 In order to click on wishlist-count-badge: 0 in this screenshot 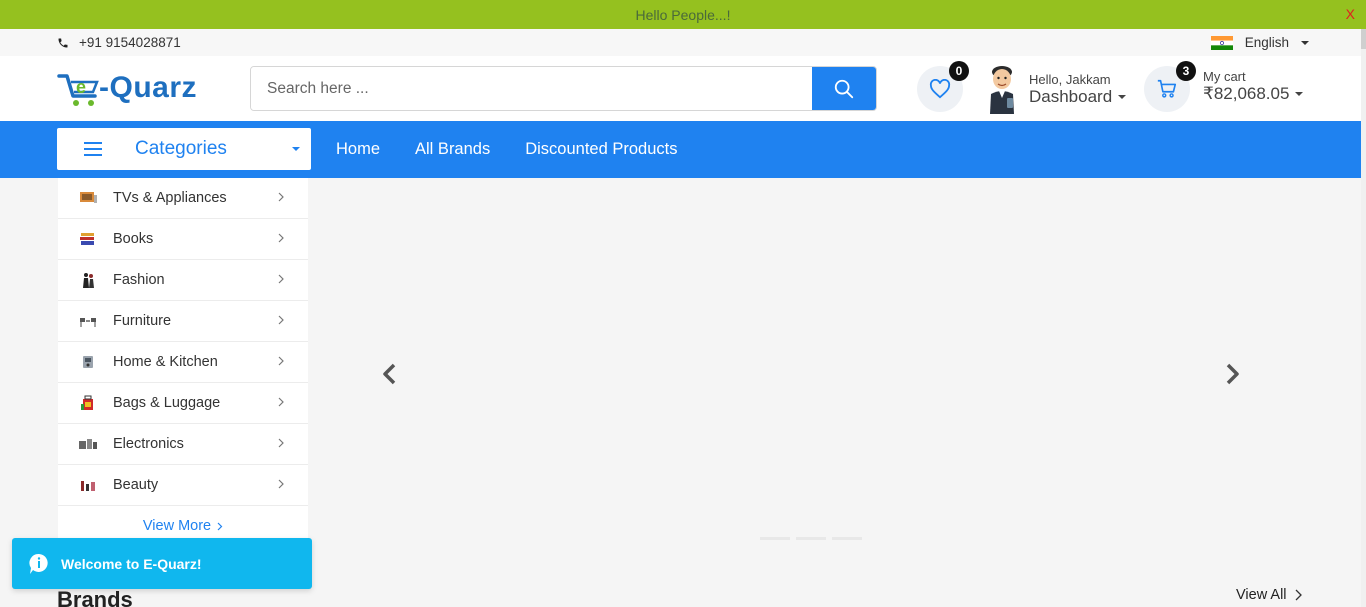, I will do `click(959, 71)`.